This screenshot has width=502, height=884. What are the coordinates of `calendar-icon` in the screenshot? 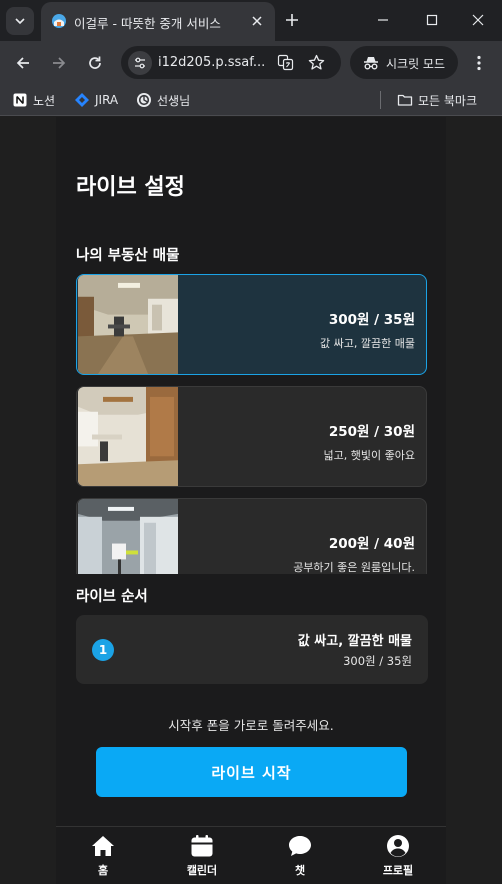 It's located at (202, 846).